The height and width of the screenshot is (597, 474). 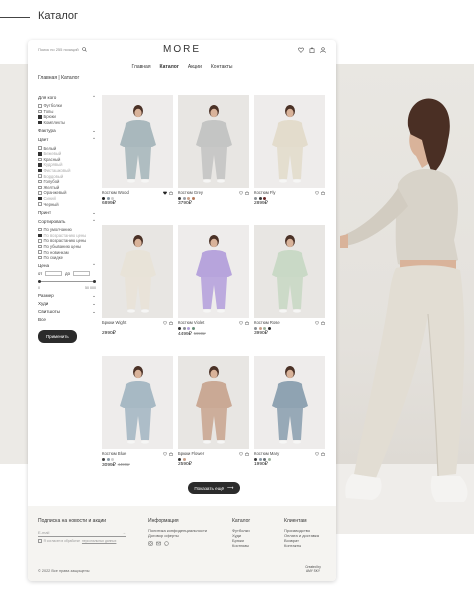 What do you see at coordinates (54, 274) in the screenshot?
I see `price-from-input` at bounding box center [54, 274].